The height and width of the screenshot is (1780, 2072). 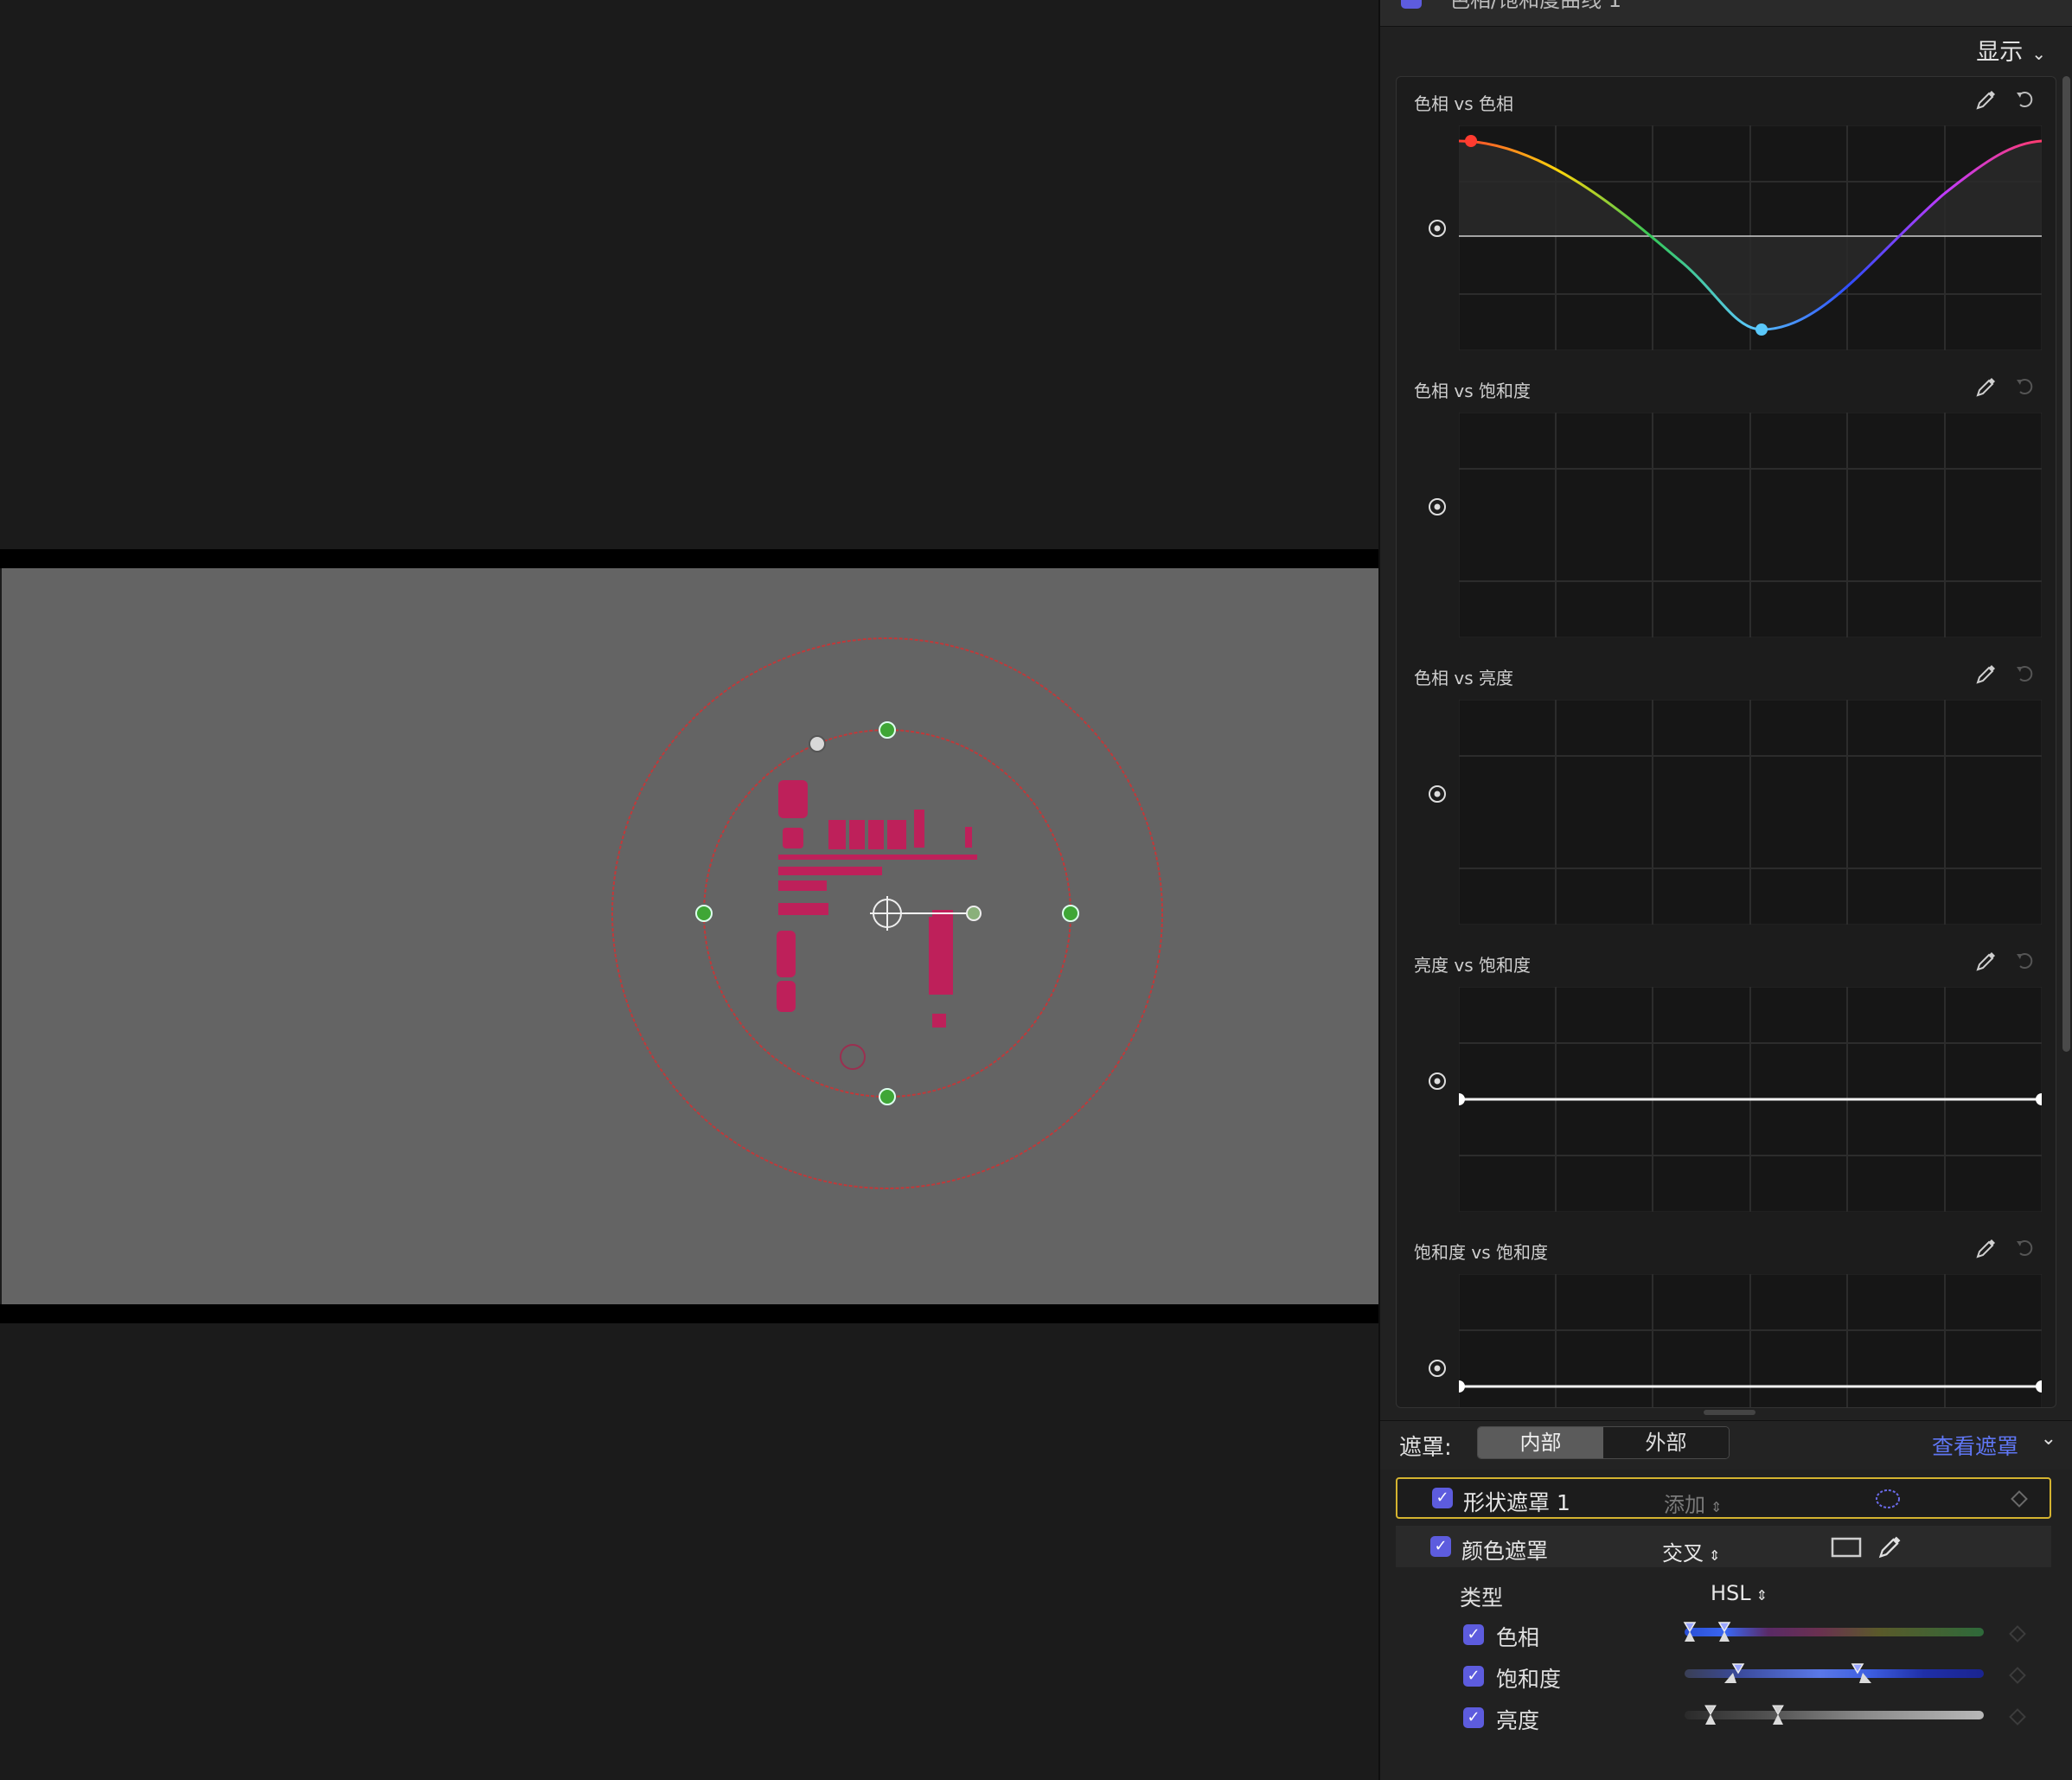 What do you see at coordinates (1723, 1546) in the screenshot?
I see `color-mask-row: ✓ 颜色遮罩 交叉 ⇕` at bounding box center [1723, 1546].